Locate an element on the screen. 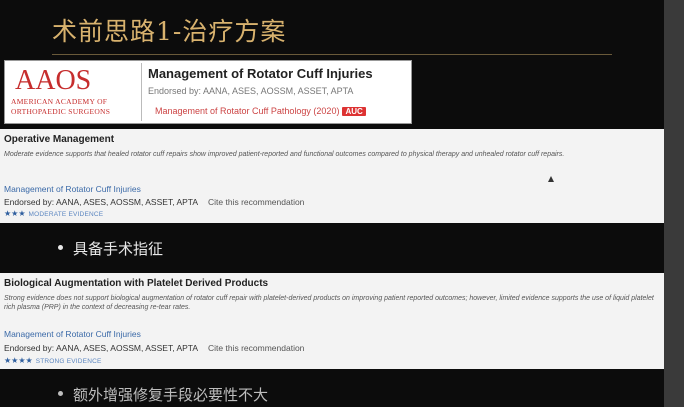 The width and height of the screenshot is (684, 407). bullet-item: 具备手术指征 is located at coordinates (110, 248).